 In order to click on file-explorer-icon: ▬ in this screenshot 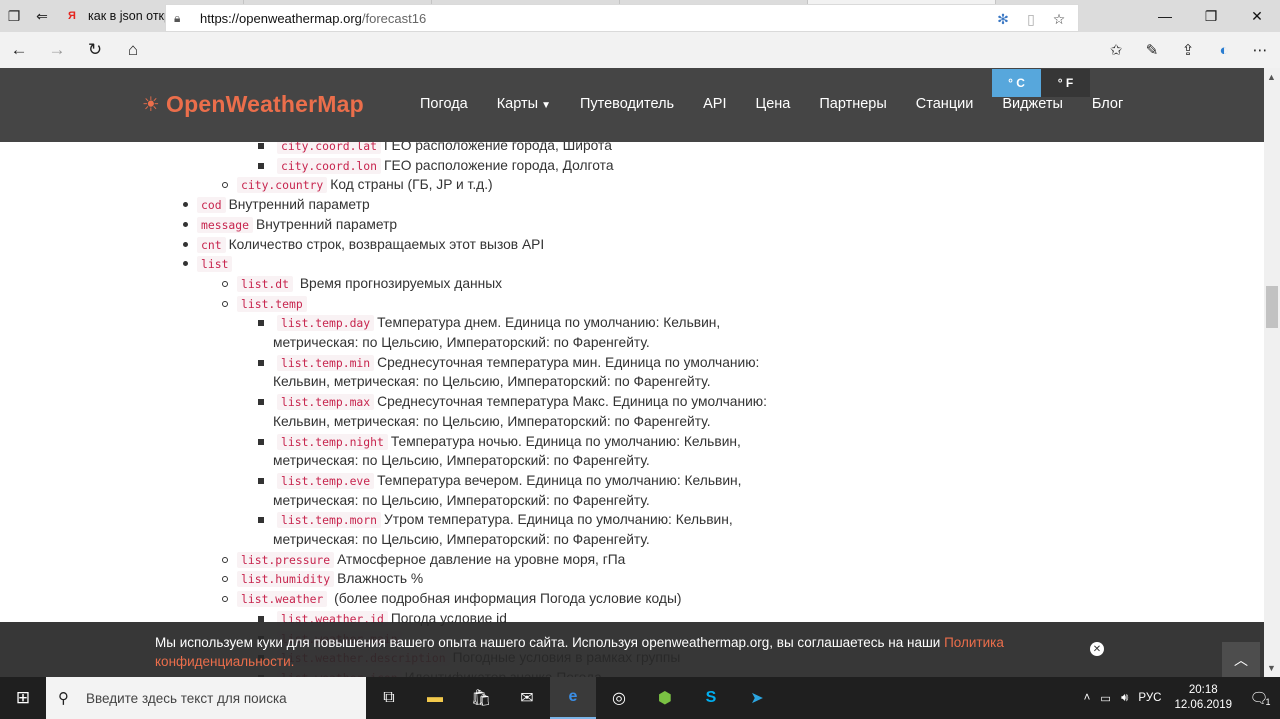, I will do `click(435, 698)`.